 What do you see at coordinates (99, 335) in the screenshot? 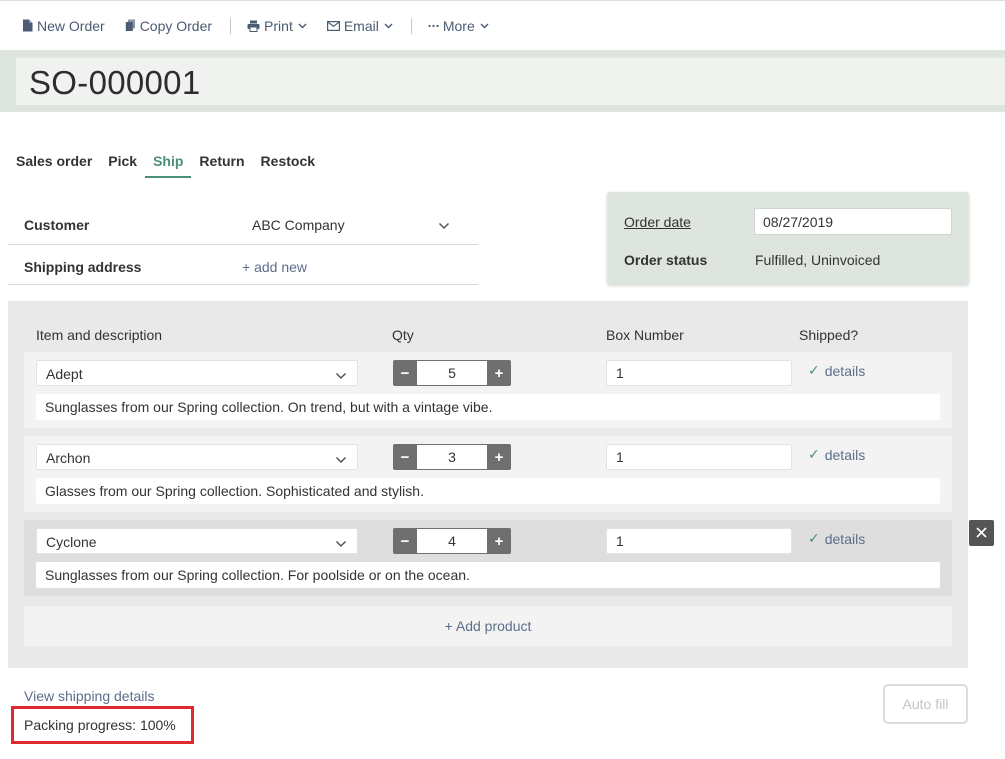
I see `column-header-item: Item and description` at bounding box center [99, 335].